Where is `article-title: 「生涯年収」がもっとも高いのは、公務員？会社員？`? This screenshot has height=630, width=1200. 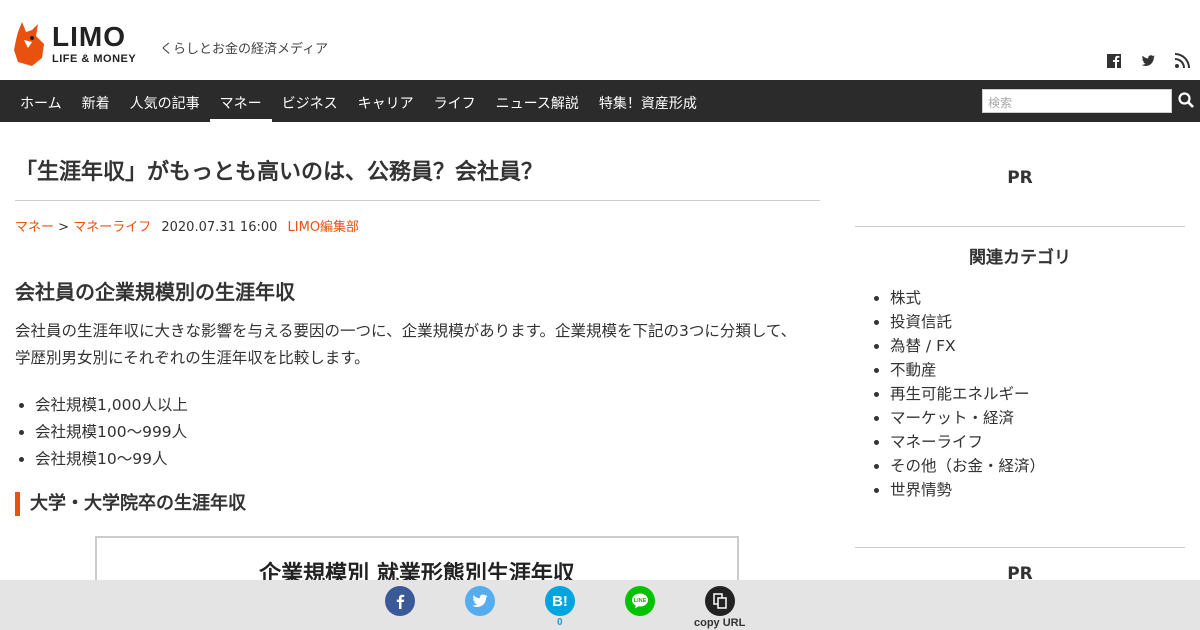 article-title: 「生涯年収」がもっとも高いのは、公務員？会社員？ is located at coordinates (279, 172).